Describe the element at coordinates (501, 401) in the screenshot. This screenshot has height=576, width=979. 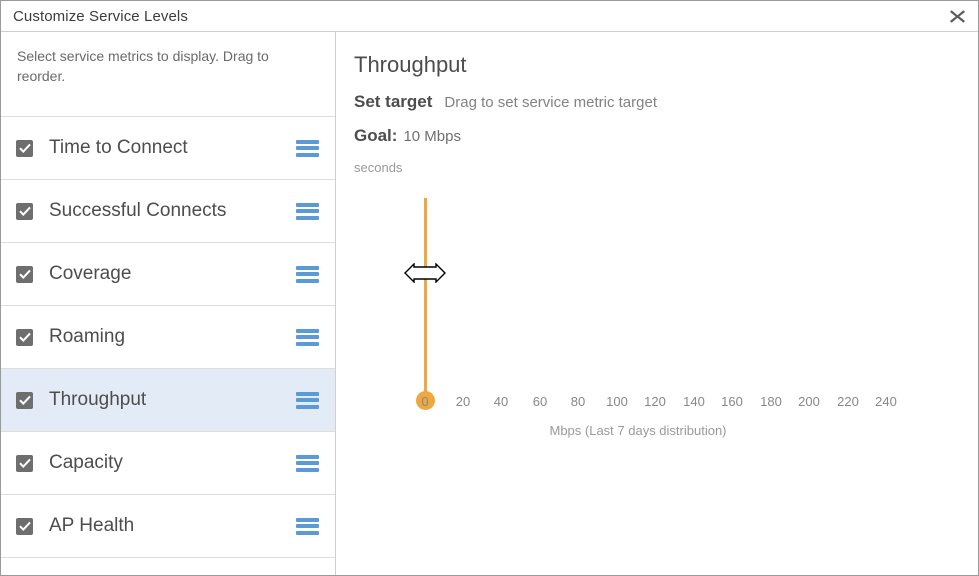
I see `axis-tick: 40` at that location.